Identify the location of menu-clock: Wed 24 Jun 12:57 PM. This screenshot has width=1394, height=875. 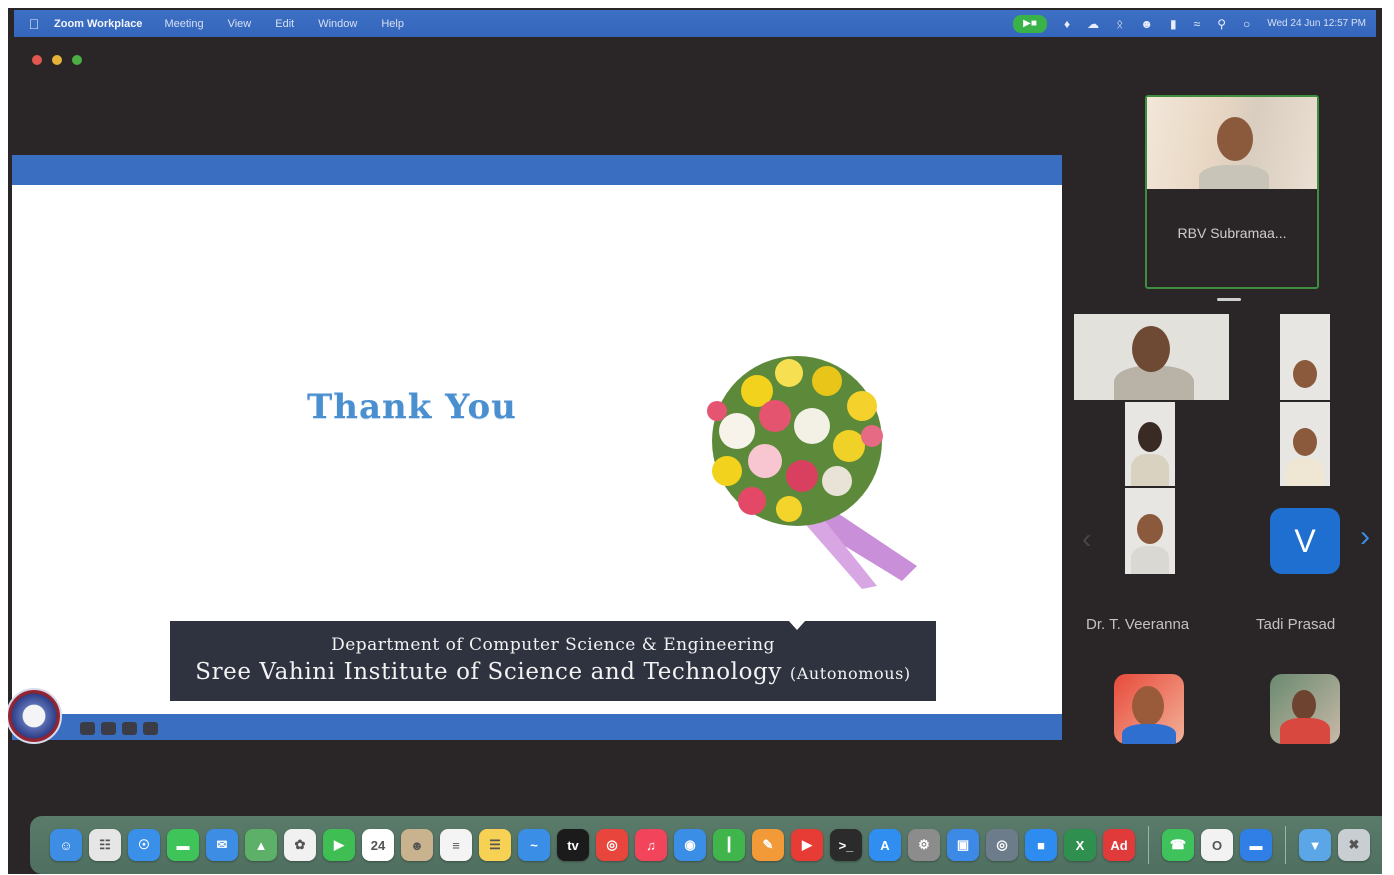
(1316, 23).